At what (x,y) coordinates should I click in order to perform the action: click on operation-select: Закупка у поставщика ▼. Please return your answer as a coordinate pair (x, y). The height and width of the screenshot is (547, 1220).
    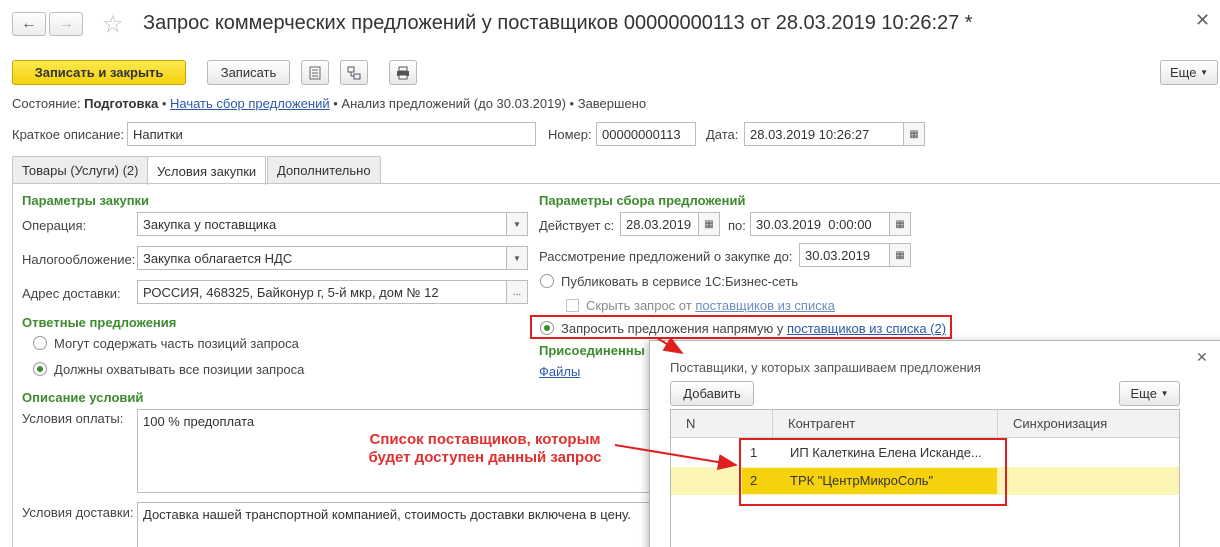
    Looking at the image, I should click on (332, 224).